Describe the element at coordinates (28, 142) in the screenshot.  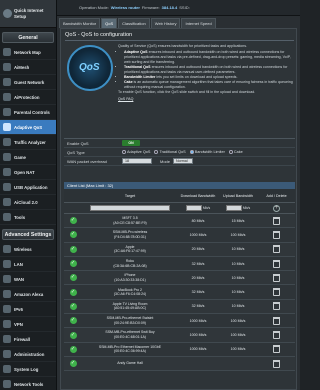
I see `sidebar-item-traffic-analyzer: Traffic Analyzer` at that location.